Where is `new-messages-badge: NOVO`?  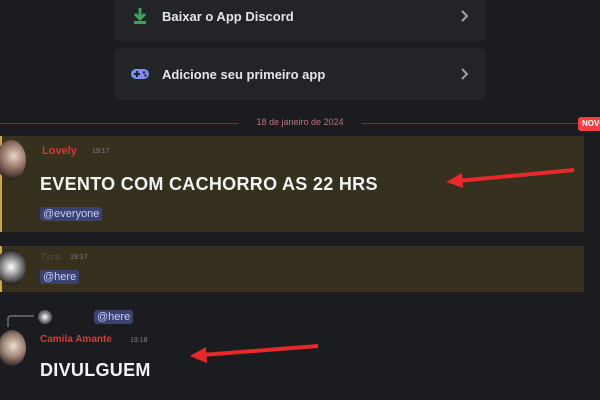
new-messages-badge: NOVO is located at coordinates (589, 124).